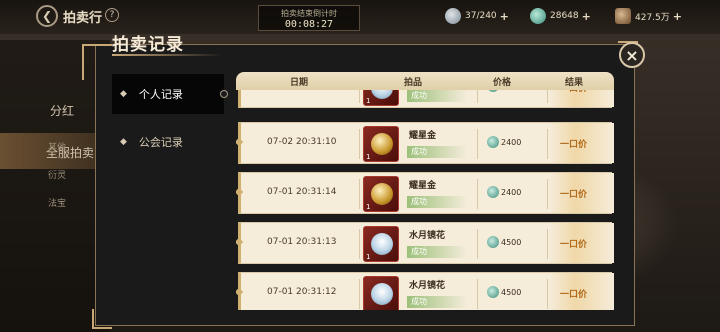 This screenshot has height=332, width=720. I want to click on page-title: 拍卖行, so click(83, 18).